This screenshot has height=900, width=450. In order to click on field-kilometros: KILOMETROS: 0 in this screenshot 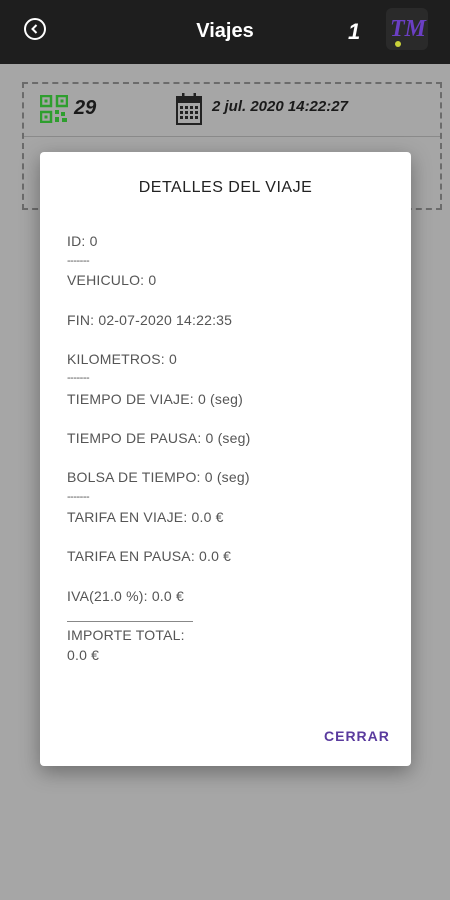, I will do `click(122, 359)`.